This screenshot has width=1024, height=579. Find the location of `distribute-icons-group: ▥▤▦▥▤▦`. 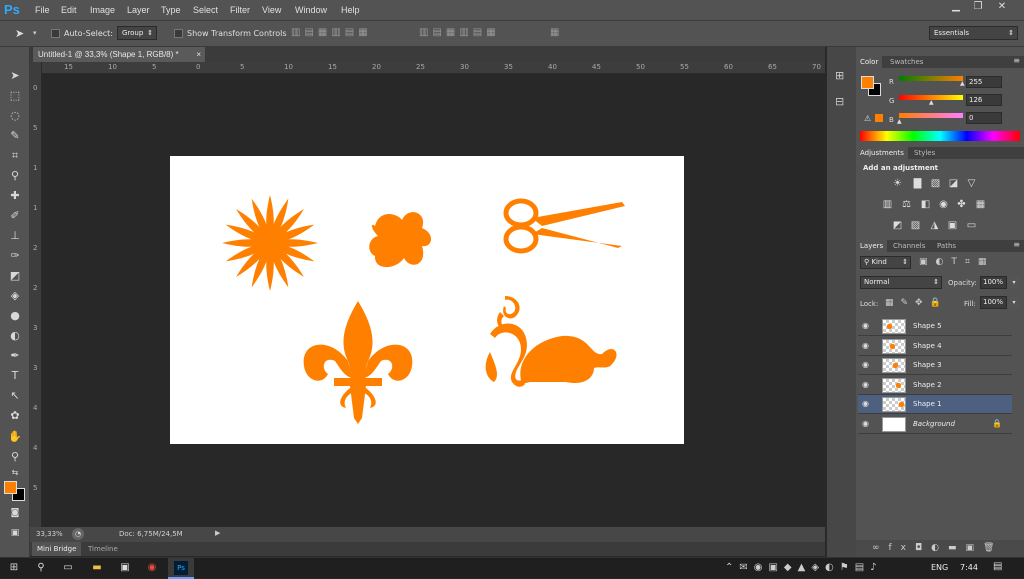

distribute-icons-group: ▥▤▦▥▤▦ is located at coordinates (459, 32).